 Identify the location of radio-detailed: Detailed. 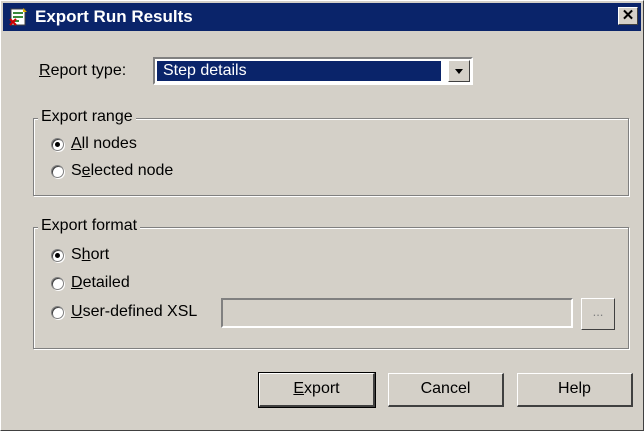
(90, 283).